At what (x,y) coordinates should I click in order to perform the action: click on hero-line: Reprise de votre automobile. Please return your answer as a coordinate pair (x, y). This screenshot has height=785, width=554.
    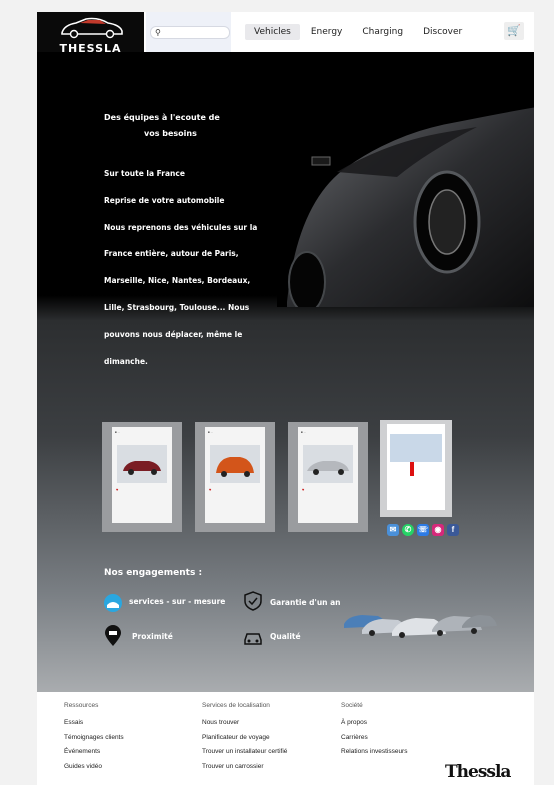
    Looking at the image, I should click on (164, 200).